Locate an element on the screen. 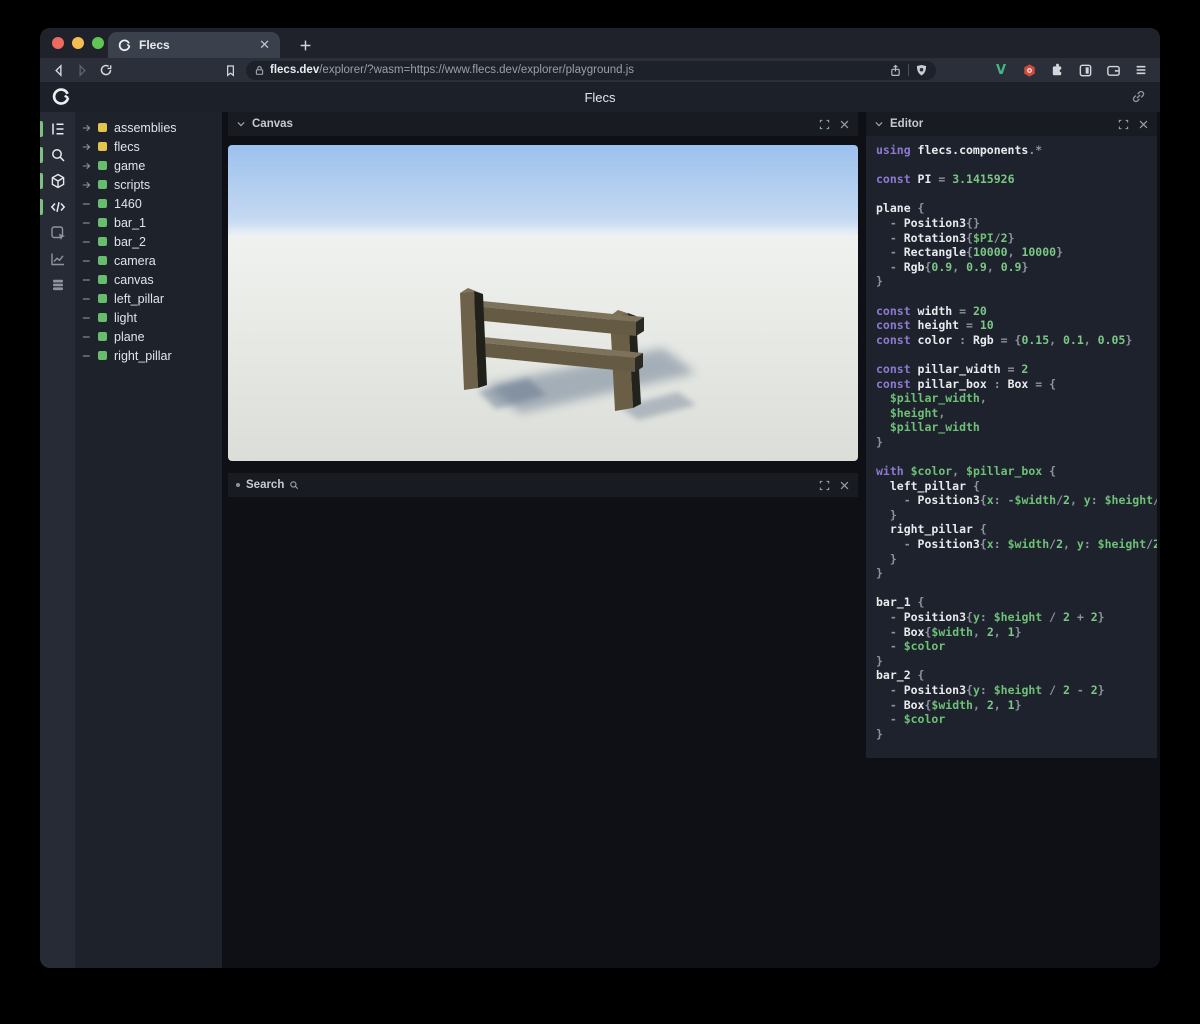 Image resolution: width=1200 pixels, height=1024 pixels. red-extension-icon is located at coordinates (1029, 70).